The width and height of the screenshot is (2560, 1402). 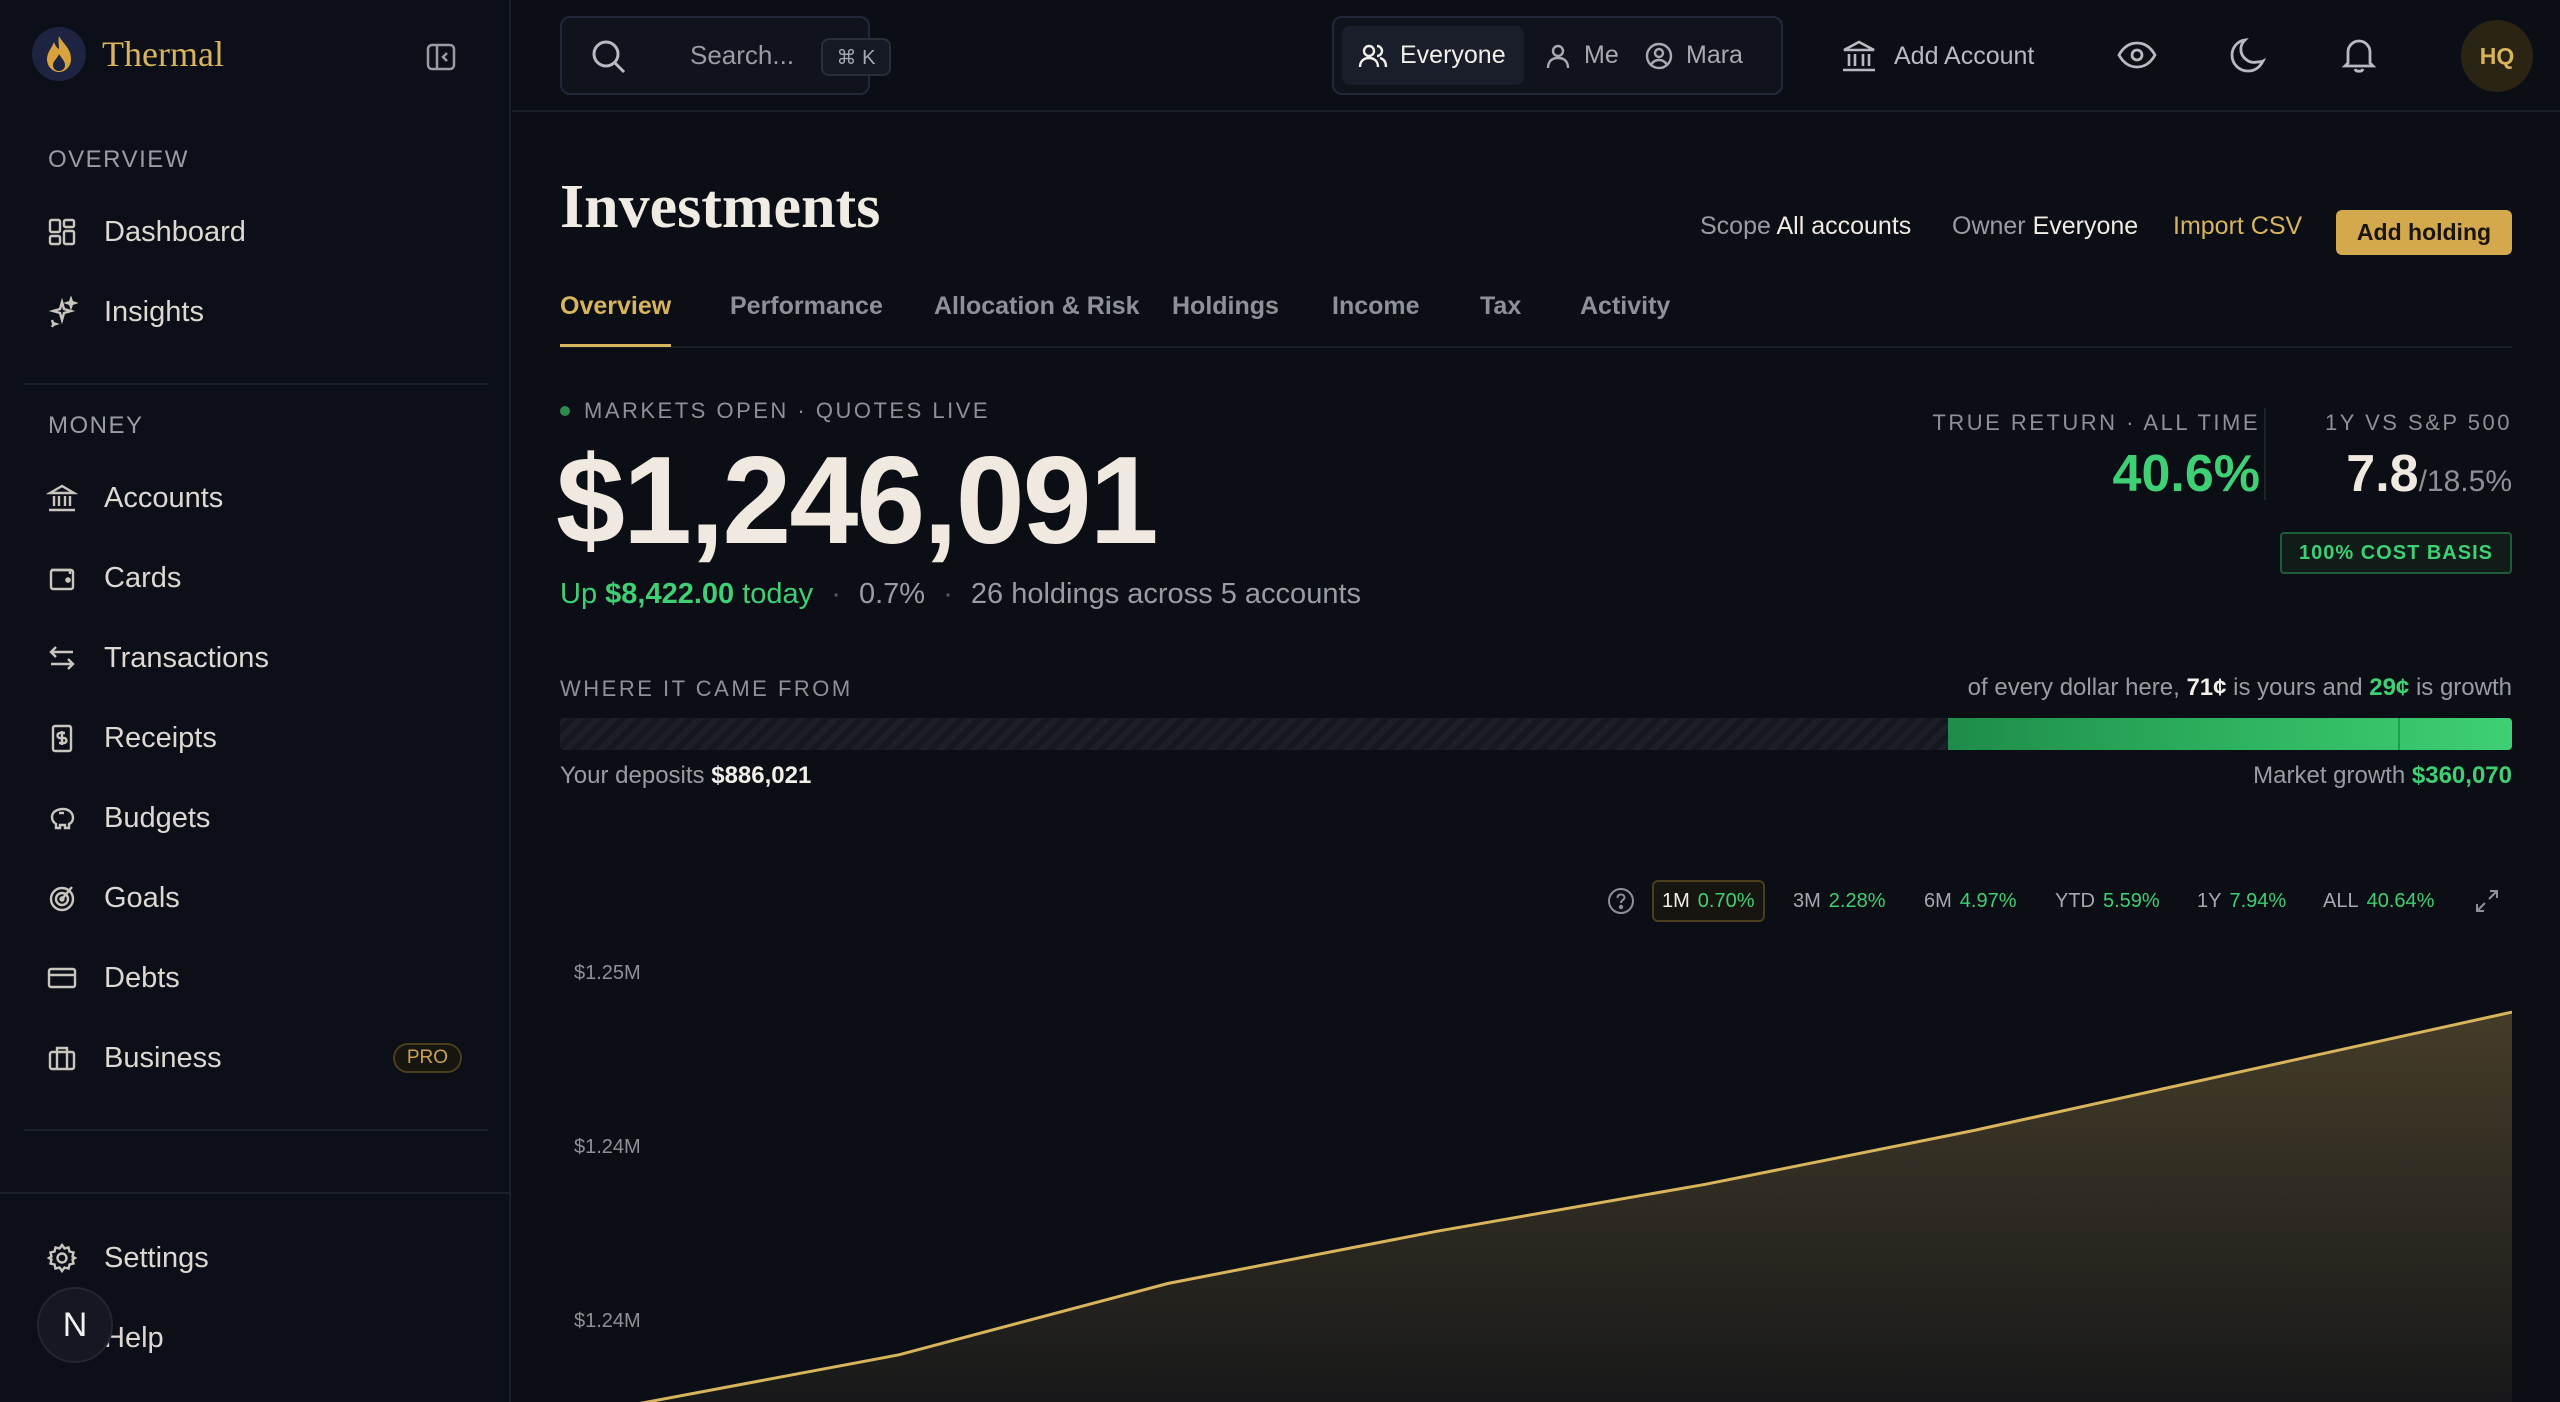 I want to click on tab-allocation-risk: Allocation & Risk, so click(x=1037, y=306).